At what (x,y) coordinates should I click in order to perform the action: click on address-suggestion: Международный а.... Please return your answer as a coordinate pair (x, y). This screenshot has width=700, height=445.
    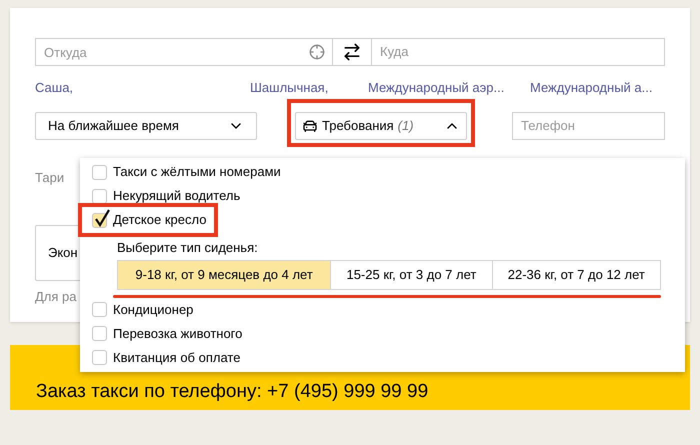
    Looking at the image, I should click on (597, 88).